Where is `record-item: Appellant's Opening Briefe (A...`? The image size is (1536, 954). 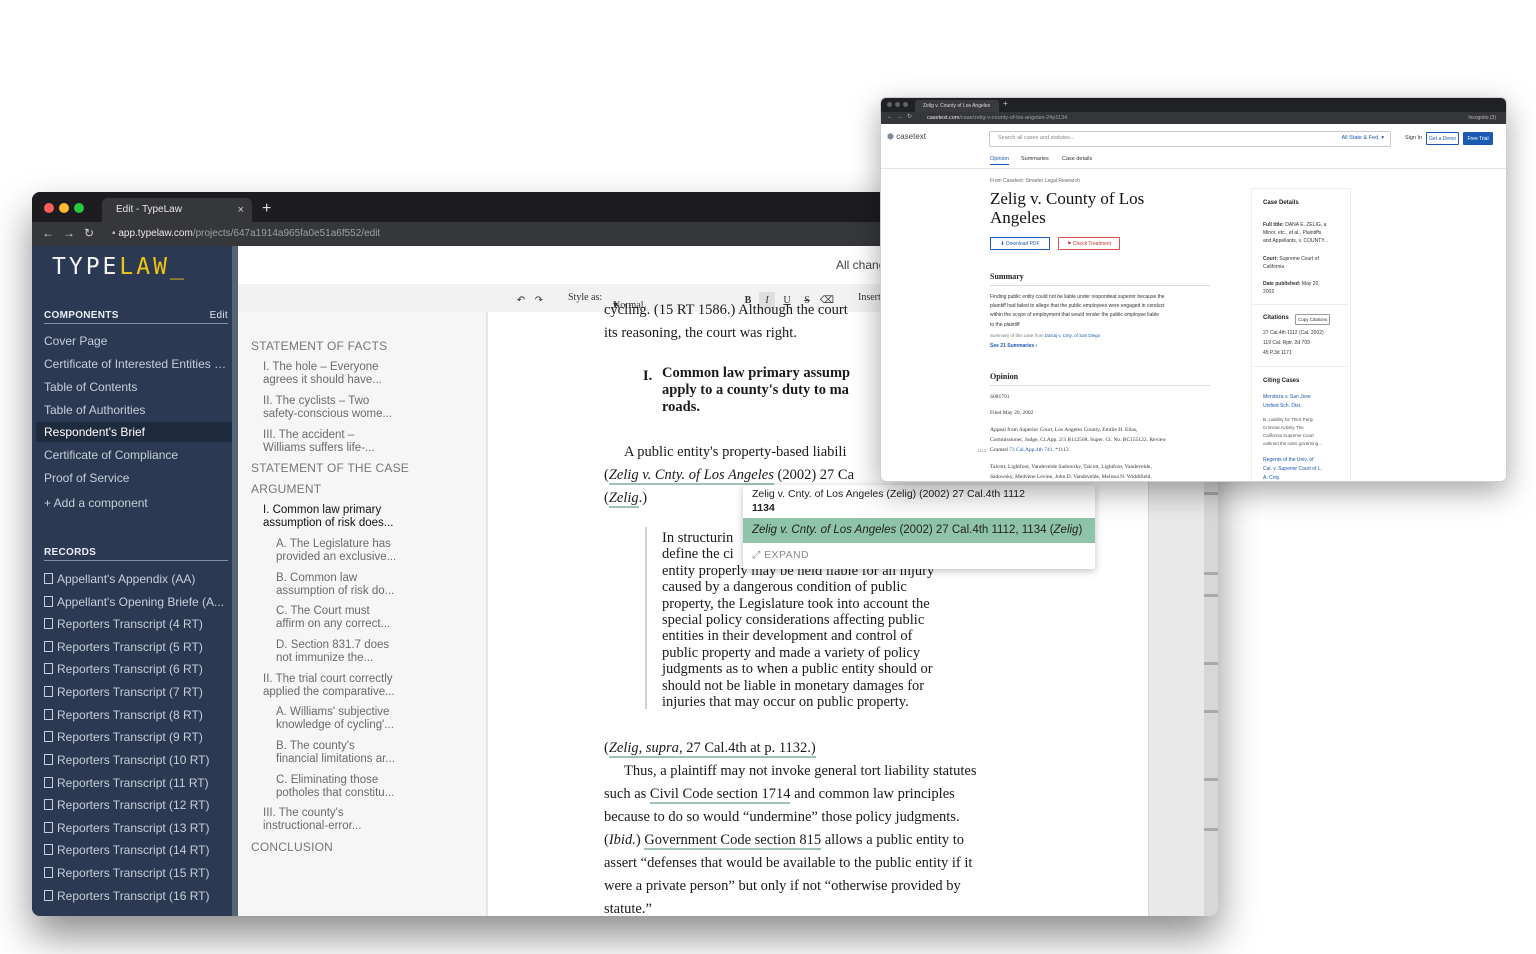
record-item: Appellant's Opening Briefe (A... is located at coordinates (137, 602).